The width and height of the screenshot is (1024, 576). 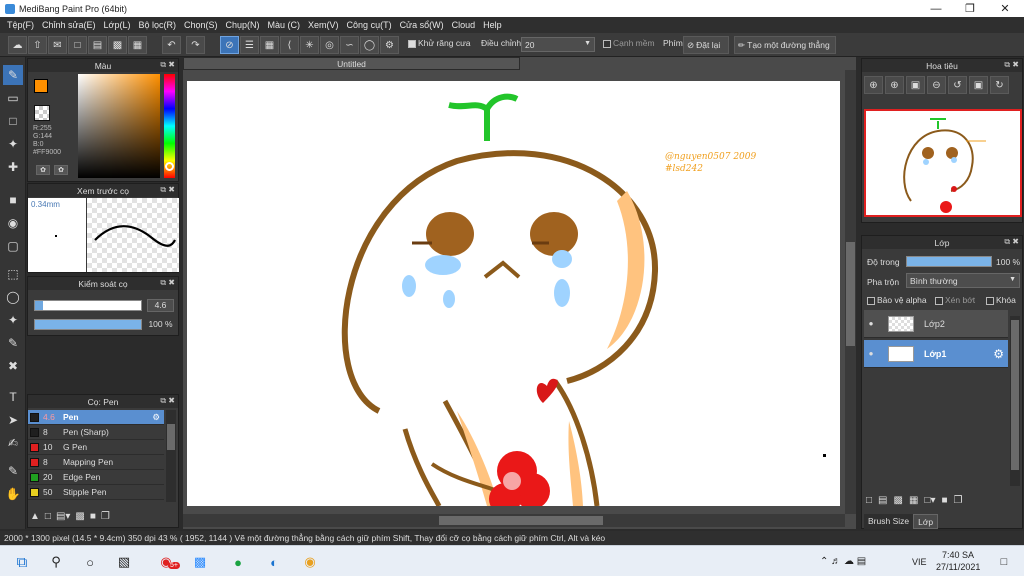 What do you see at coordinates (889, 521) in the screenshot?
I see `tab-brush-size: Brush Size` at bounding box center [889, 521].